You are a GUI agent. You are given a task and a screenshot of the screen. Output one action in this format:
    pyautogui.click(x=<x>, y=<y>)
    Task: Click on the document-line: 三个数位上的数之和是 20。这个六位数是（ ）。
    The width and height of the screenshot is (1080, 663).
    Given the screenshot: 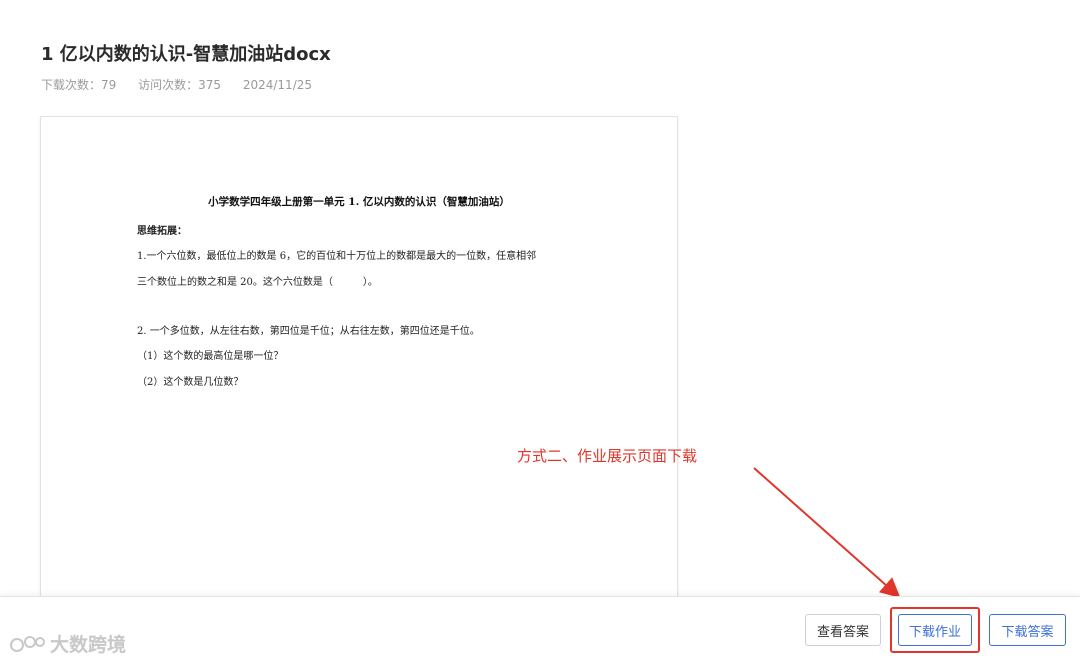 What is the action you would take?
    pyautogui.click(x=257, y=282)
    